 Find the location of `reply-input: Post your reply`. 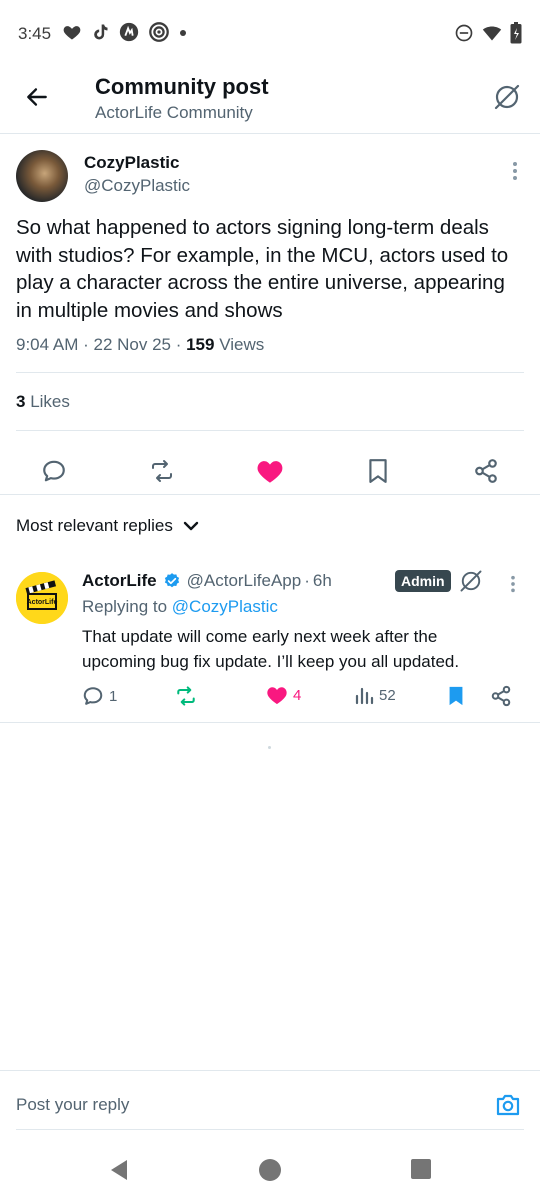

reply-input: Post your reply is located at coordinates (72, 1105).